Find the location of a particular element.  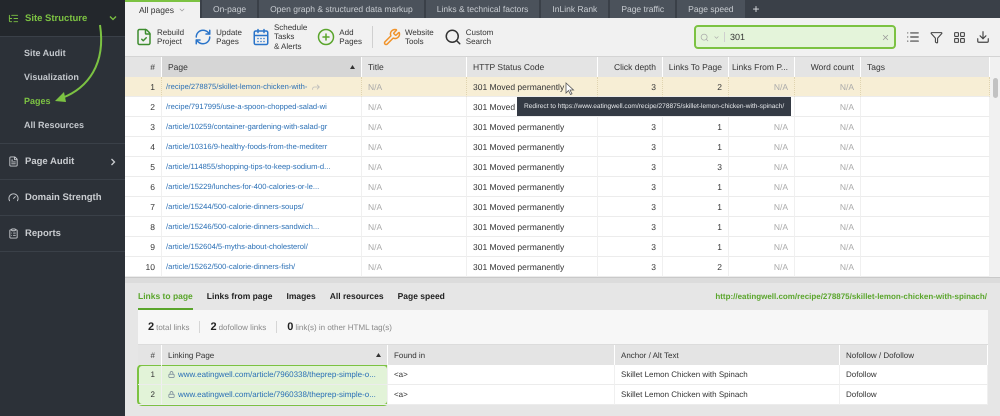

sidebar-section: Site Structure is located at coordinates (62, 18).